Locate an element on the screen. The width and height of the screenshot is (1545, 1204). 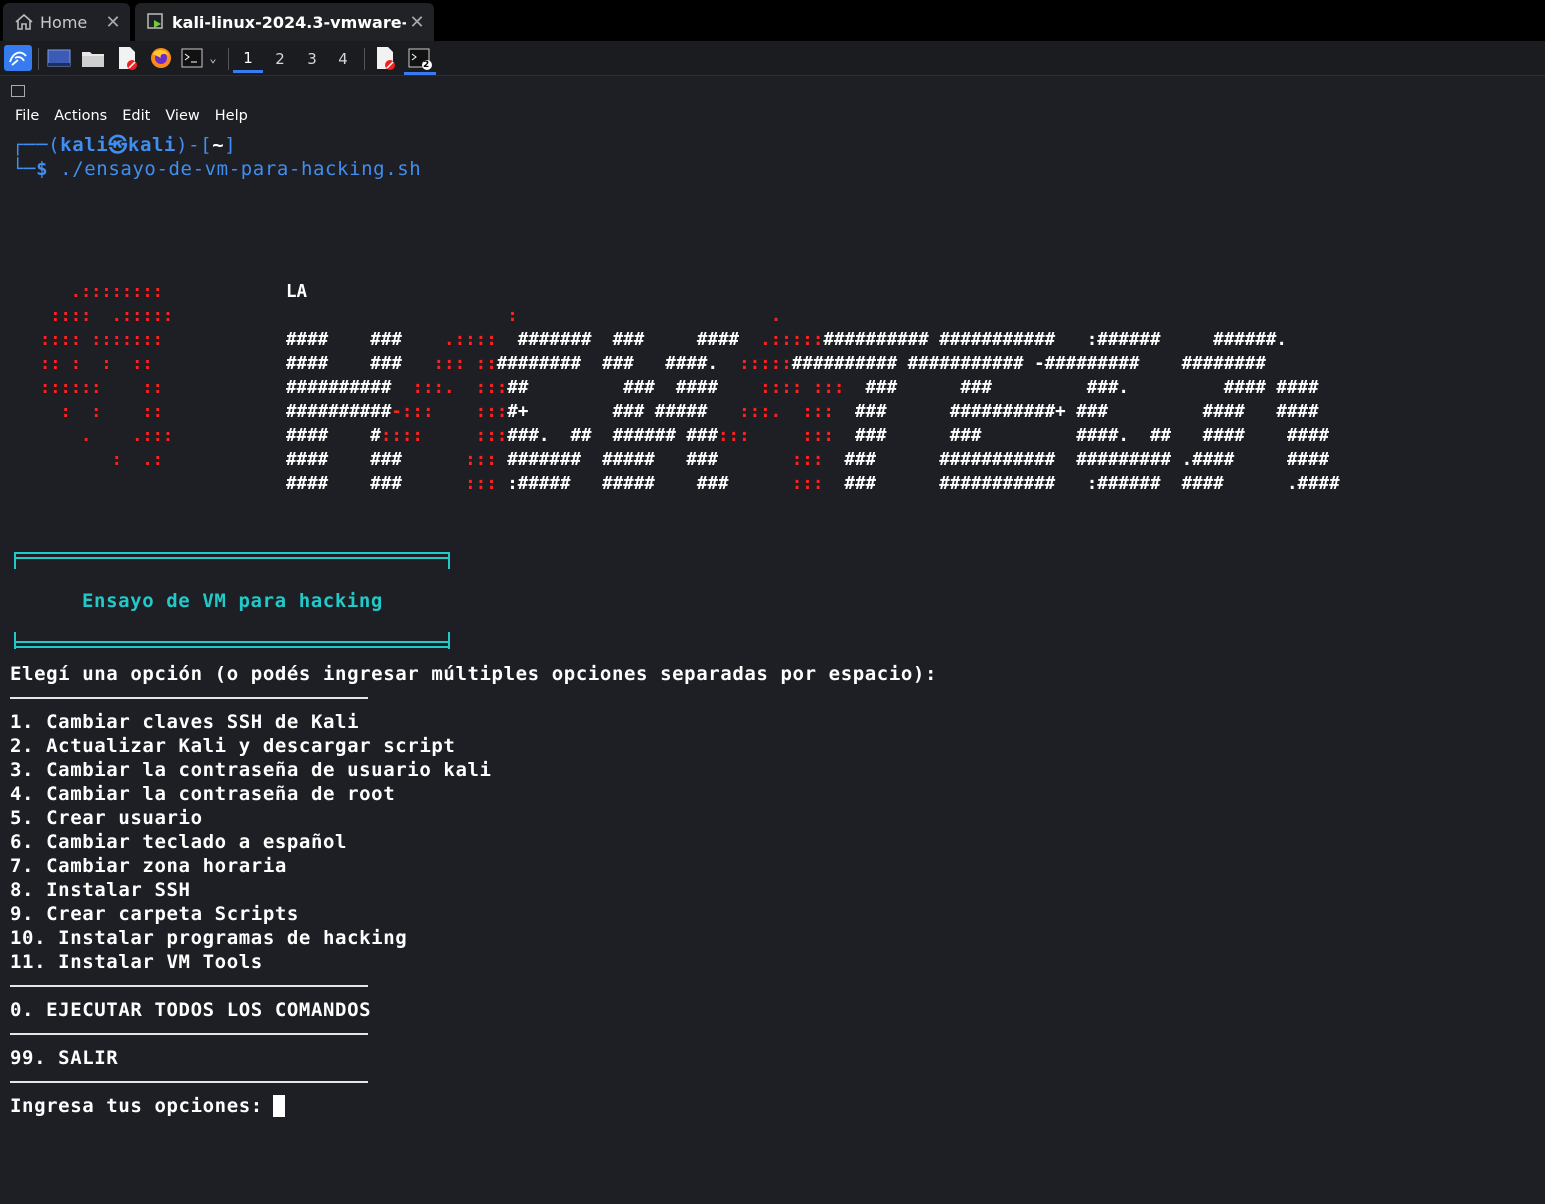
option-run-all: 0. EJECUTAR TODOS LOS COMANDOS is located at coordinates (191, 1010).